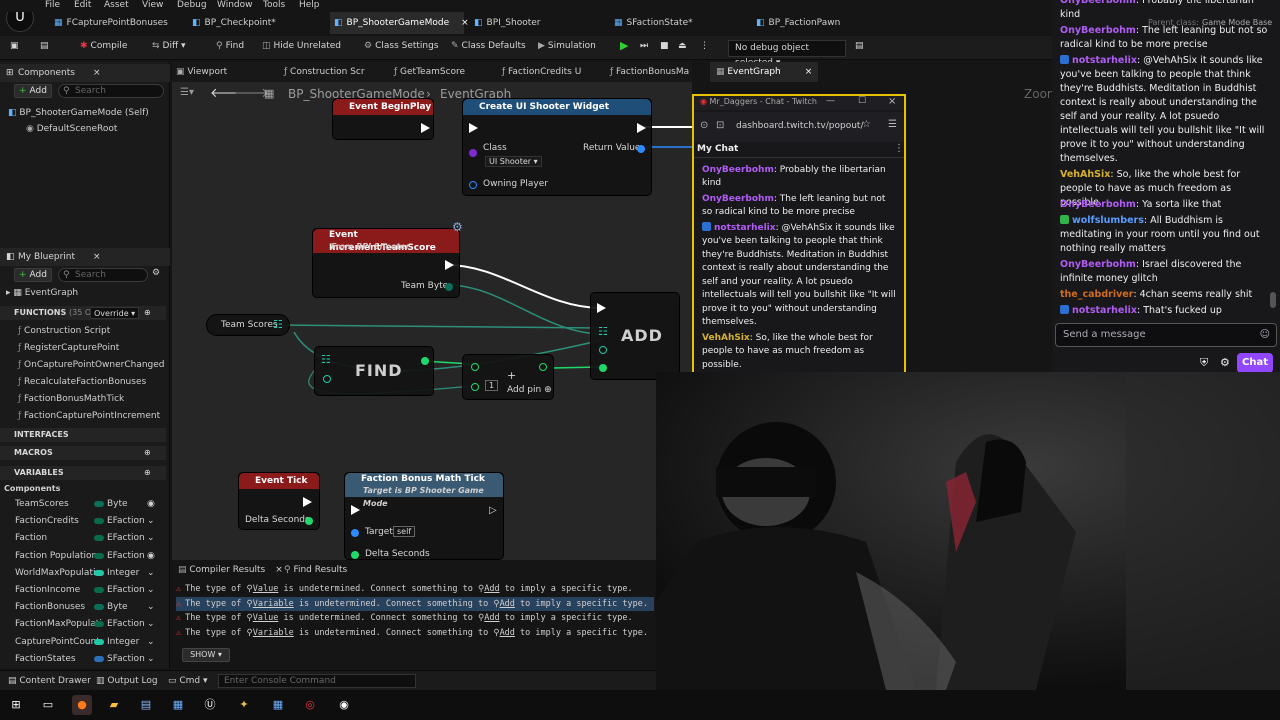 This screenshot has height=720, width=1280. Describe the element at coordinates (44, 46) in the screenshot. I see `browse-icon: ▤` at that location.